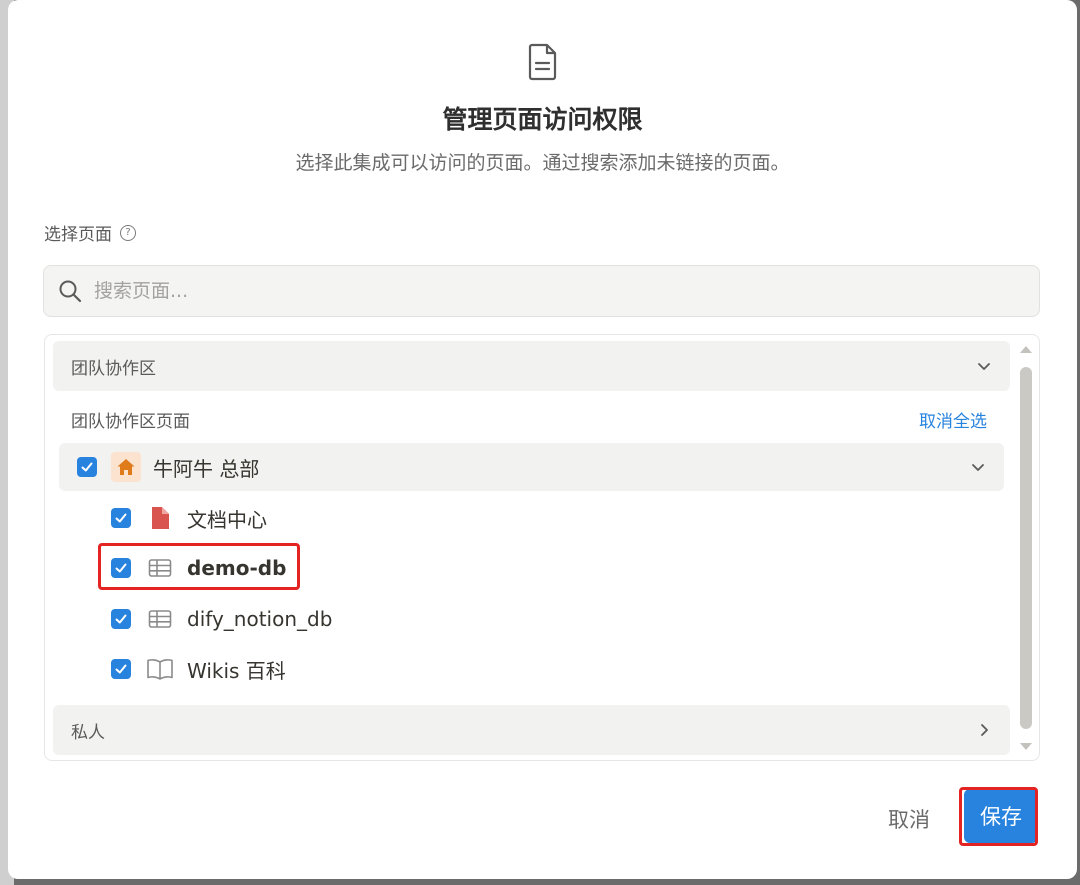 The image size is (1080, 885). I want to click on page-row-wikis: Wikis 百科, so click(541, 669).